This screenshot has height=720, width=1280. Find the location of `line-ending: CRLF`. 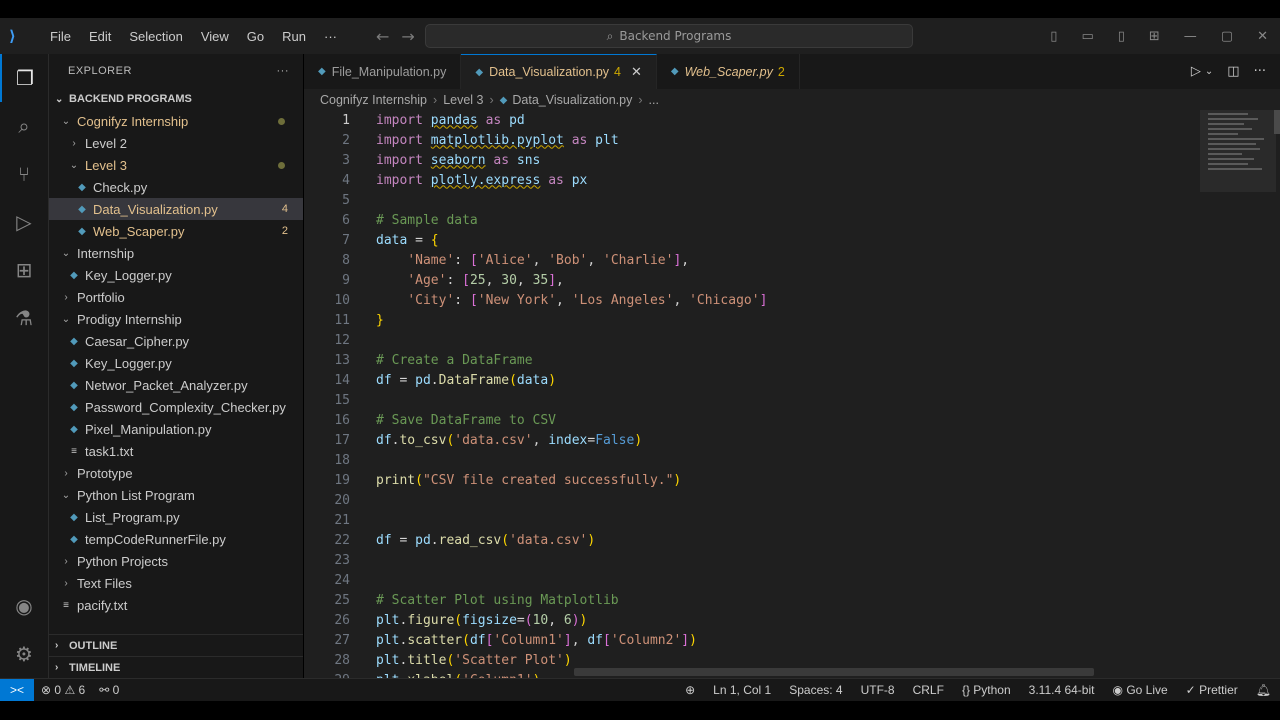

line-ending: CRLF is located at coordinates (928, 690).